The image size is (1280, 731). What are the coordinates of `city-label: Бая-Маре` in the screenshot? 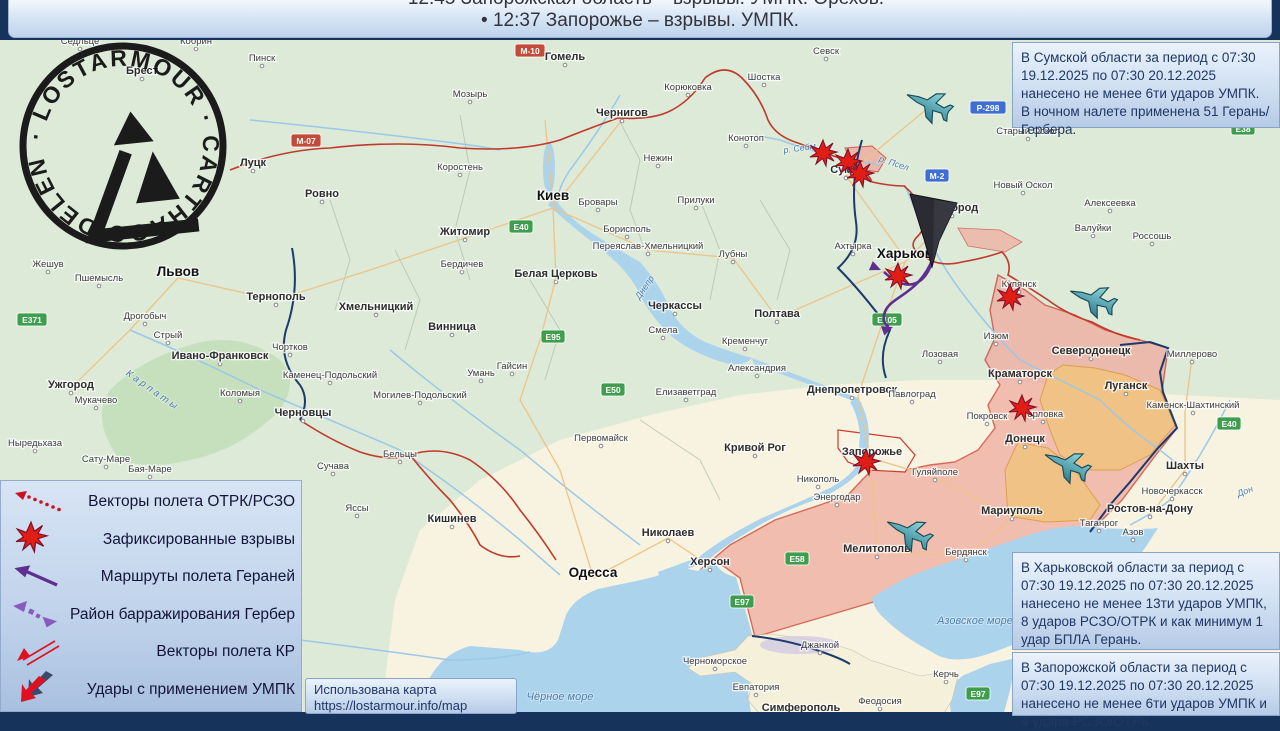 It's located at (150, 469).